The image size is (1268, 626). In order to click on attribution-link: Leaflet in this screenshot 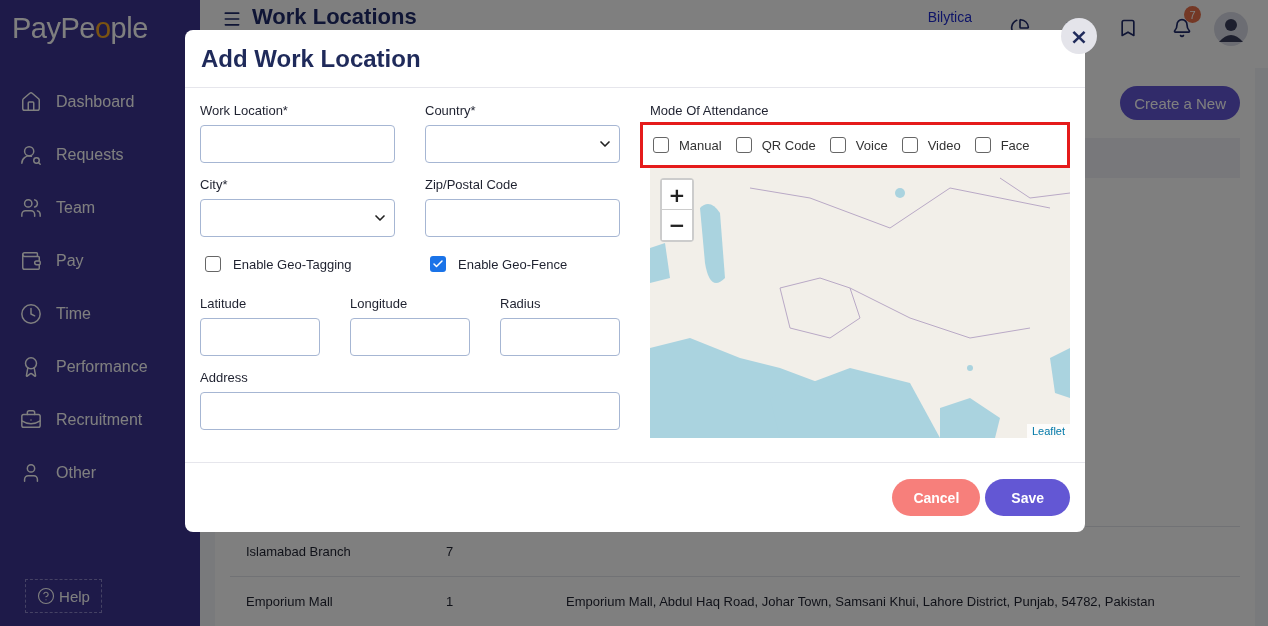, I will do `click(1048, 431)`.